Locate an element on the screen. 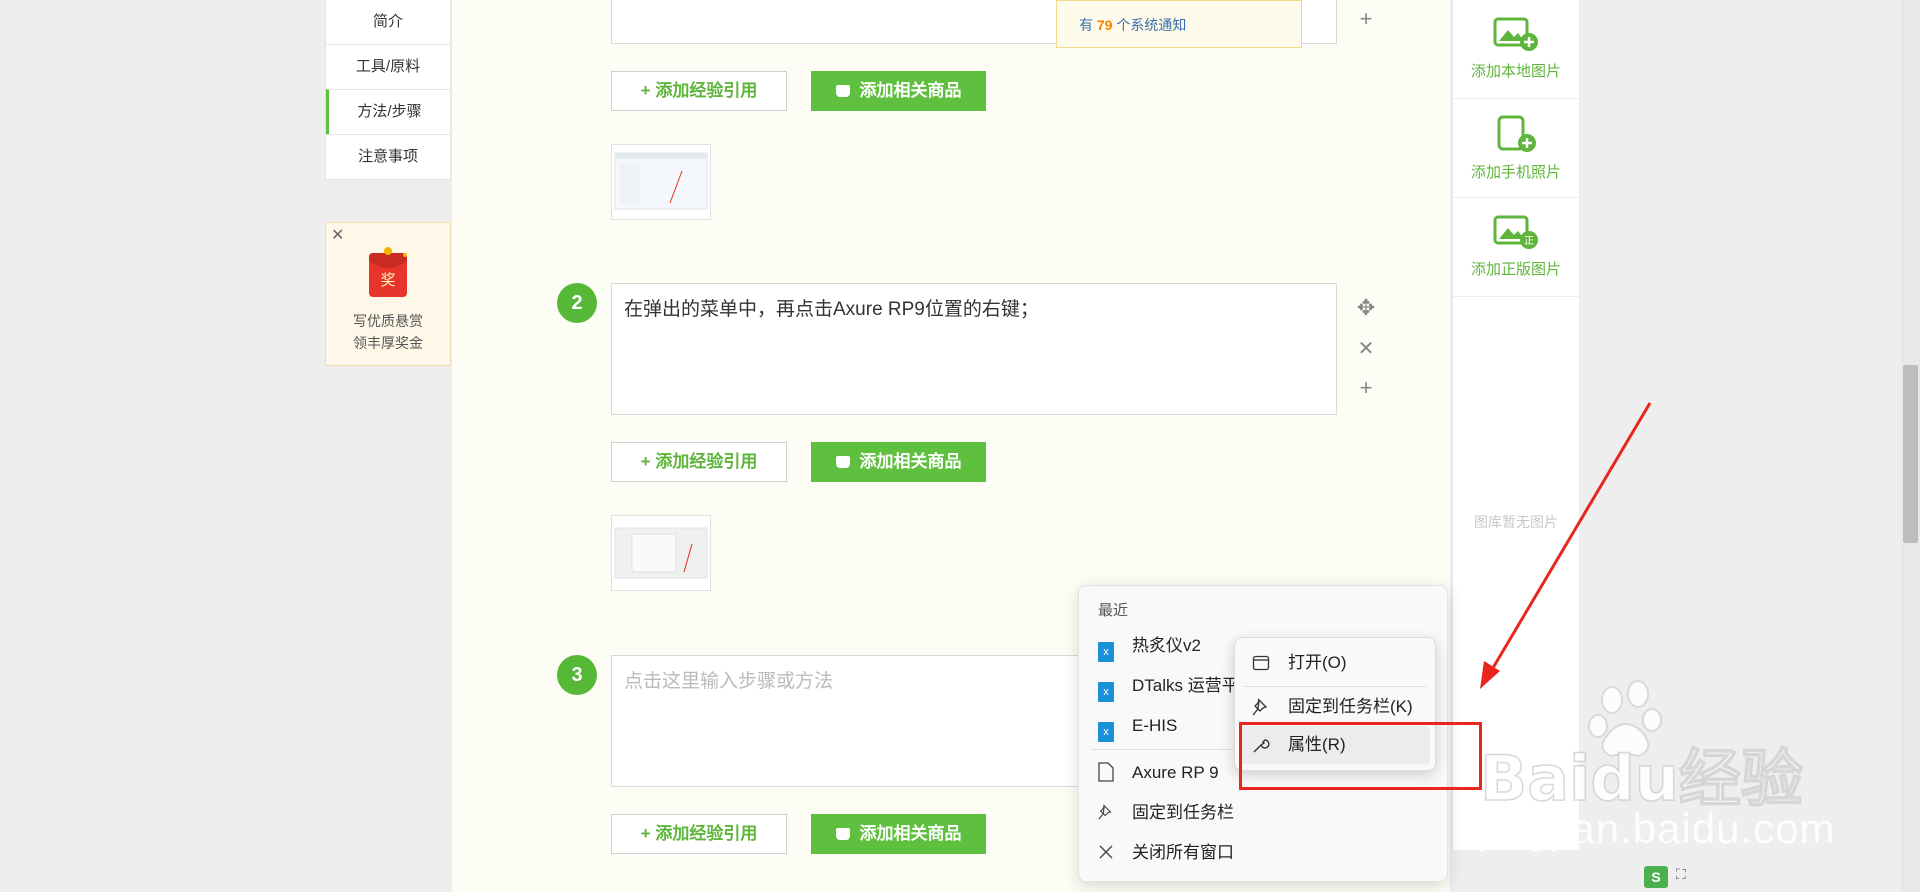 The height and width of the screenshot is (892, 1920). pin-to-taskbar-item: 固定到任务栏 is located at coordinates (1166, 813).